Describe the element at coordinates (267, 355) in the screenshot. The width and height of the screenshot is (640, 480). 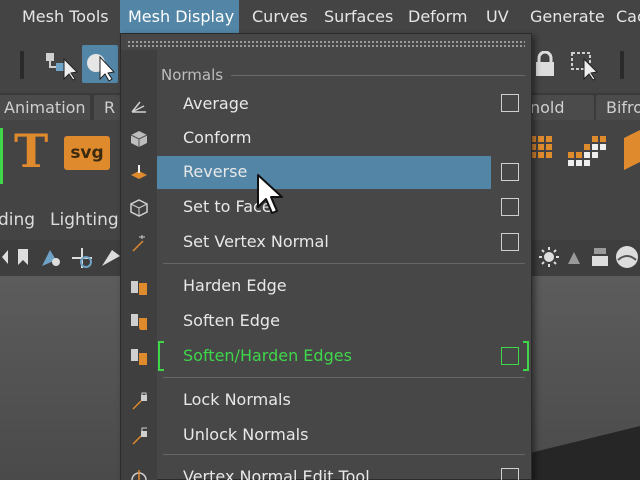
I see `menu-entry-label: Soften/Harden Edges` at that location.